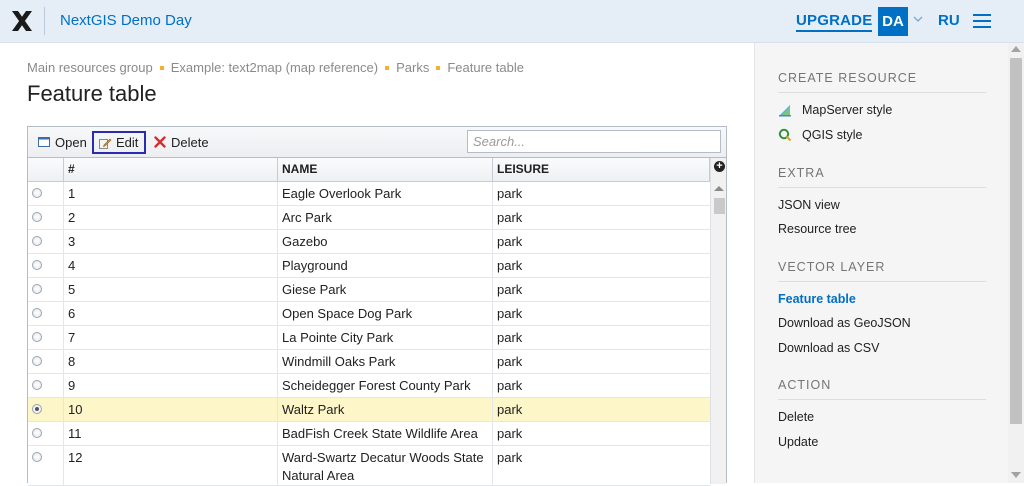 This screenshot has height=486, width=1024. What do you see at coordinates (485, 67) in the screenshot?
I see `breadcrumb-current: Feature table` at bounding box center [485, 67].